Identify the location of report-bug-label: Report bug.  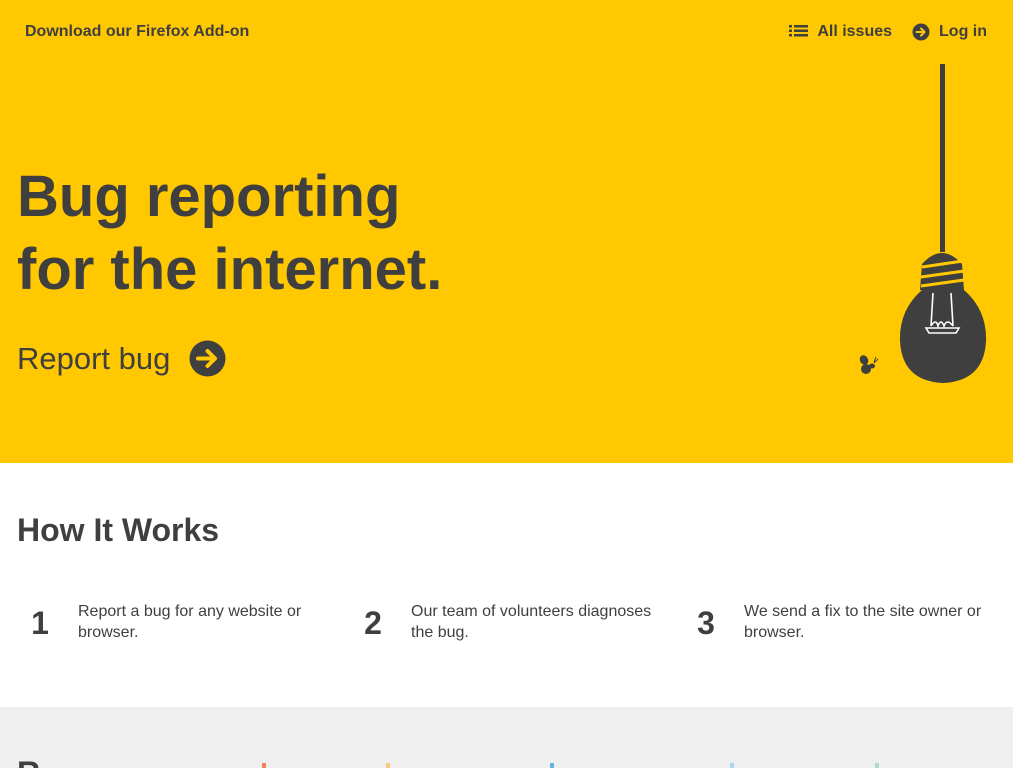
(94, 358).